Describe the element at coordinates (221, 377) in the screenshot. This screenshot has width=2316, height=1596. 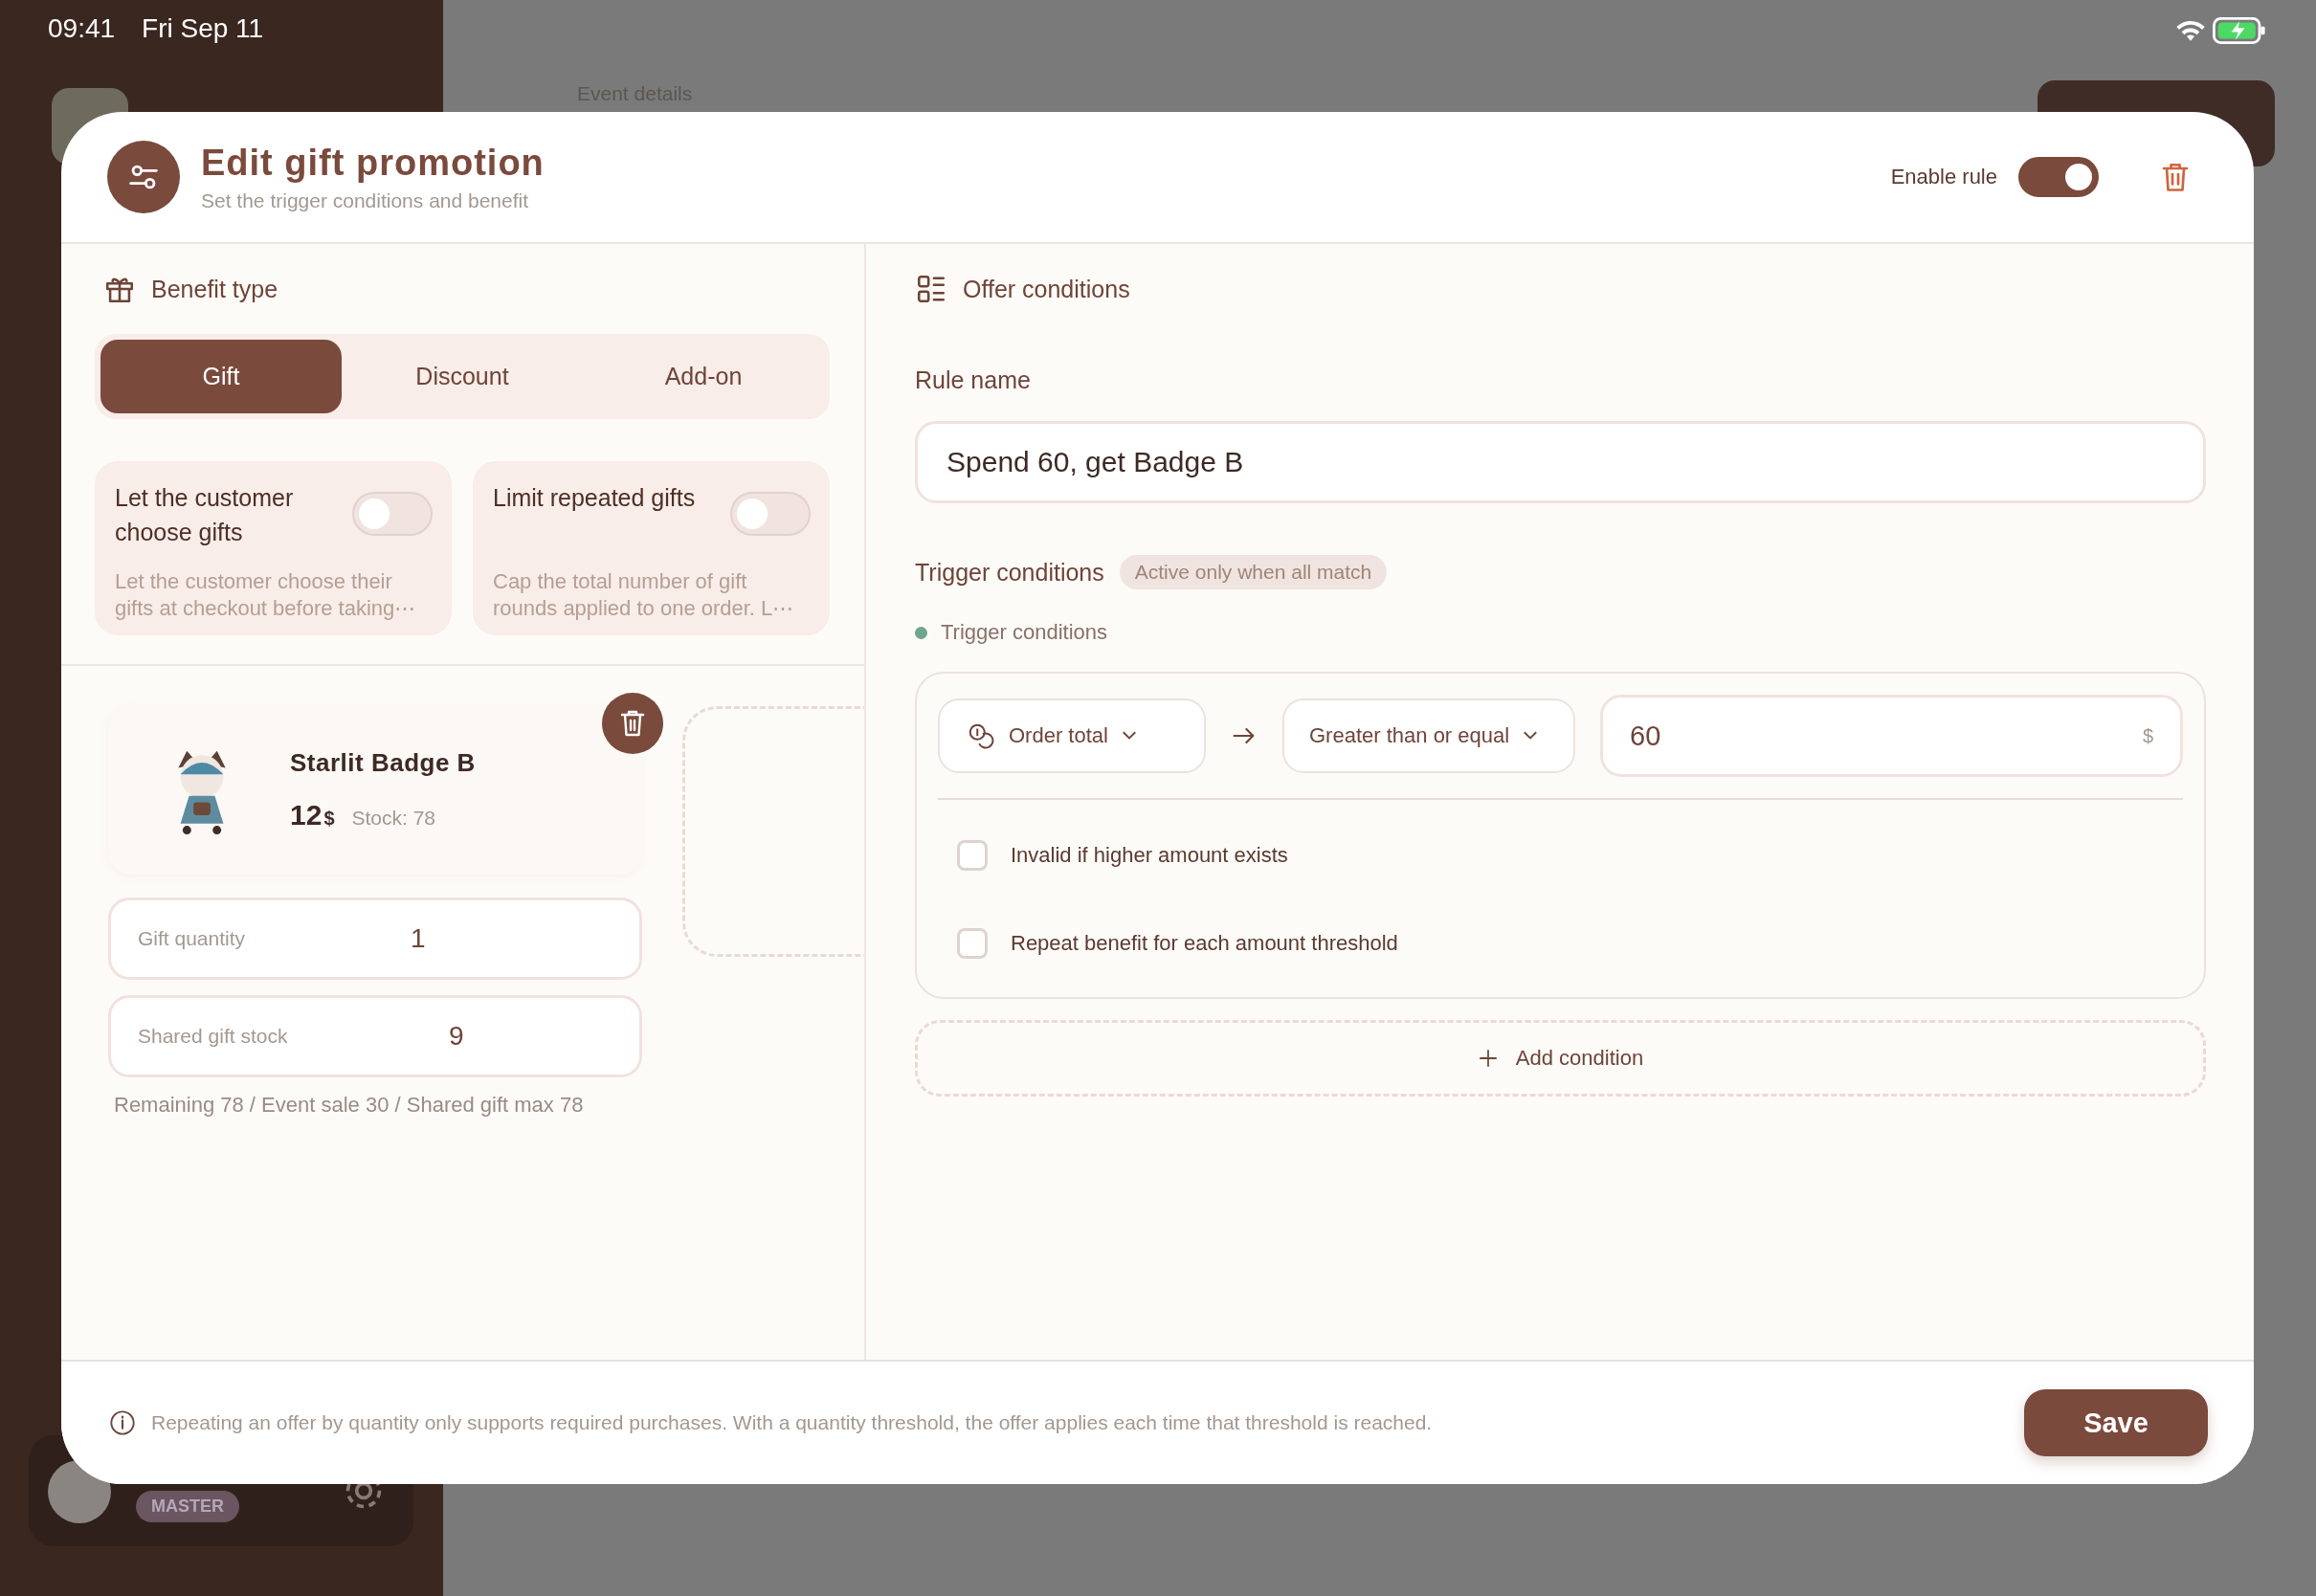
I see `benefit-tab: Gift` at that location.